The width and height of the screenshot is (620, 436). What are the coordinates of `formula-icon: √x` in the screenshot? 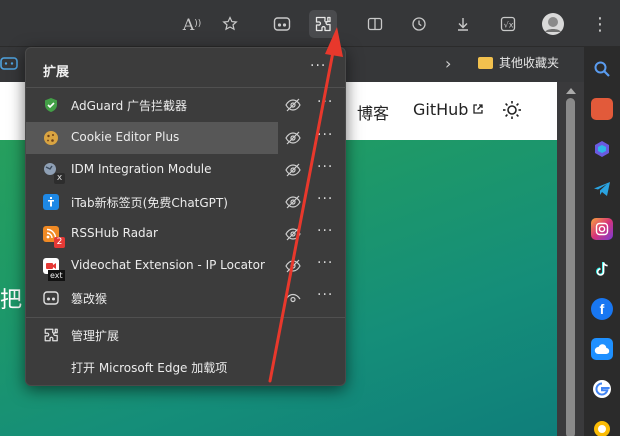 It's located at (508, 24).